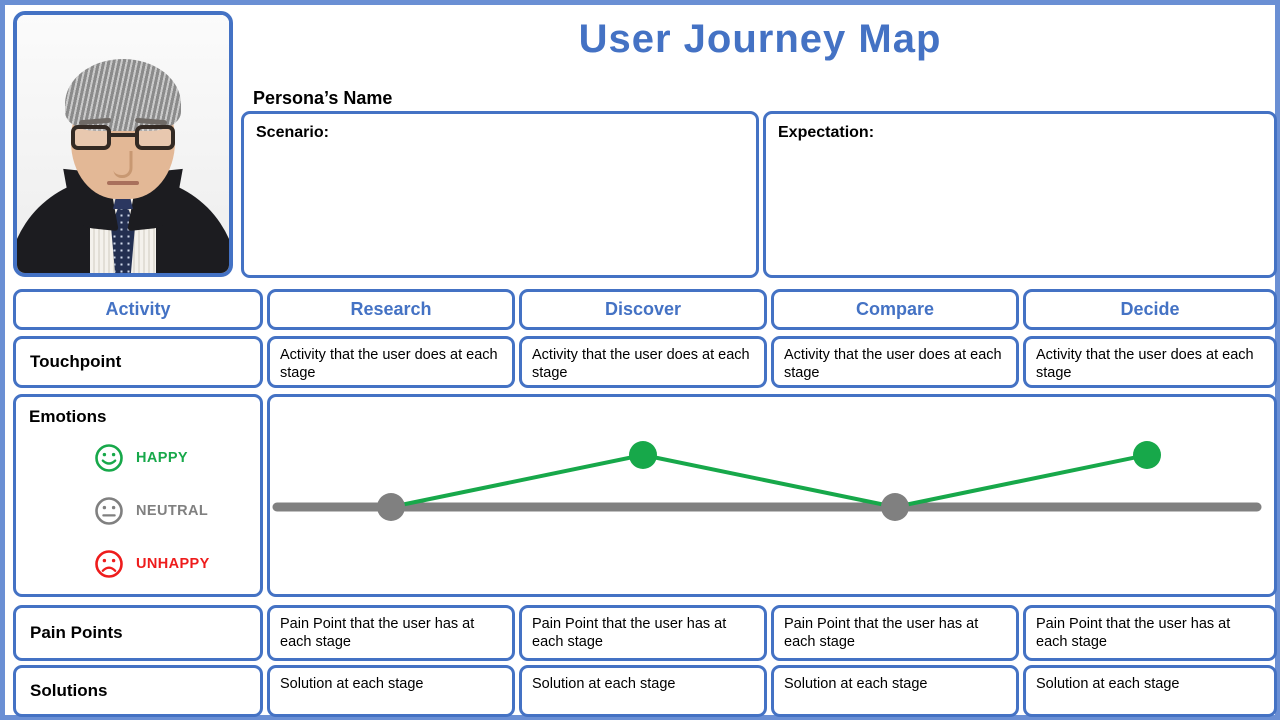 This screenshot has height=720, width=1280. What do you see at coordinates (500, 194) in the screenshot?
I see `scenario-box: Scenario:` at bounding box center [500, 194].